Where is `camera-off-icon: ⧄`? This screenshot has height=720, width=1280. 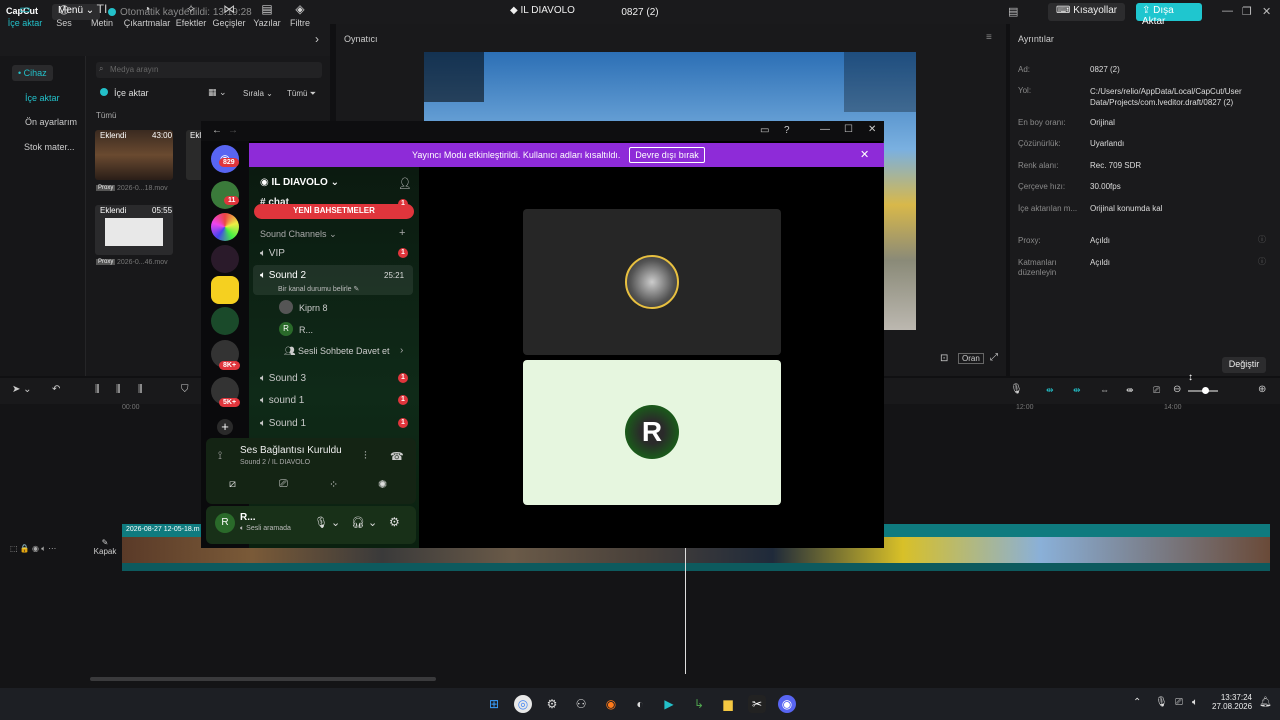
camera-off-icon: ⧄ is located at coordinates (232, 484).